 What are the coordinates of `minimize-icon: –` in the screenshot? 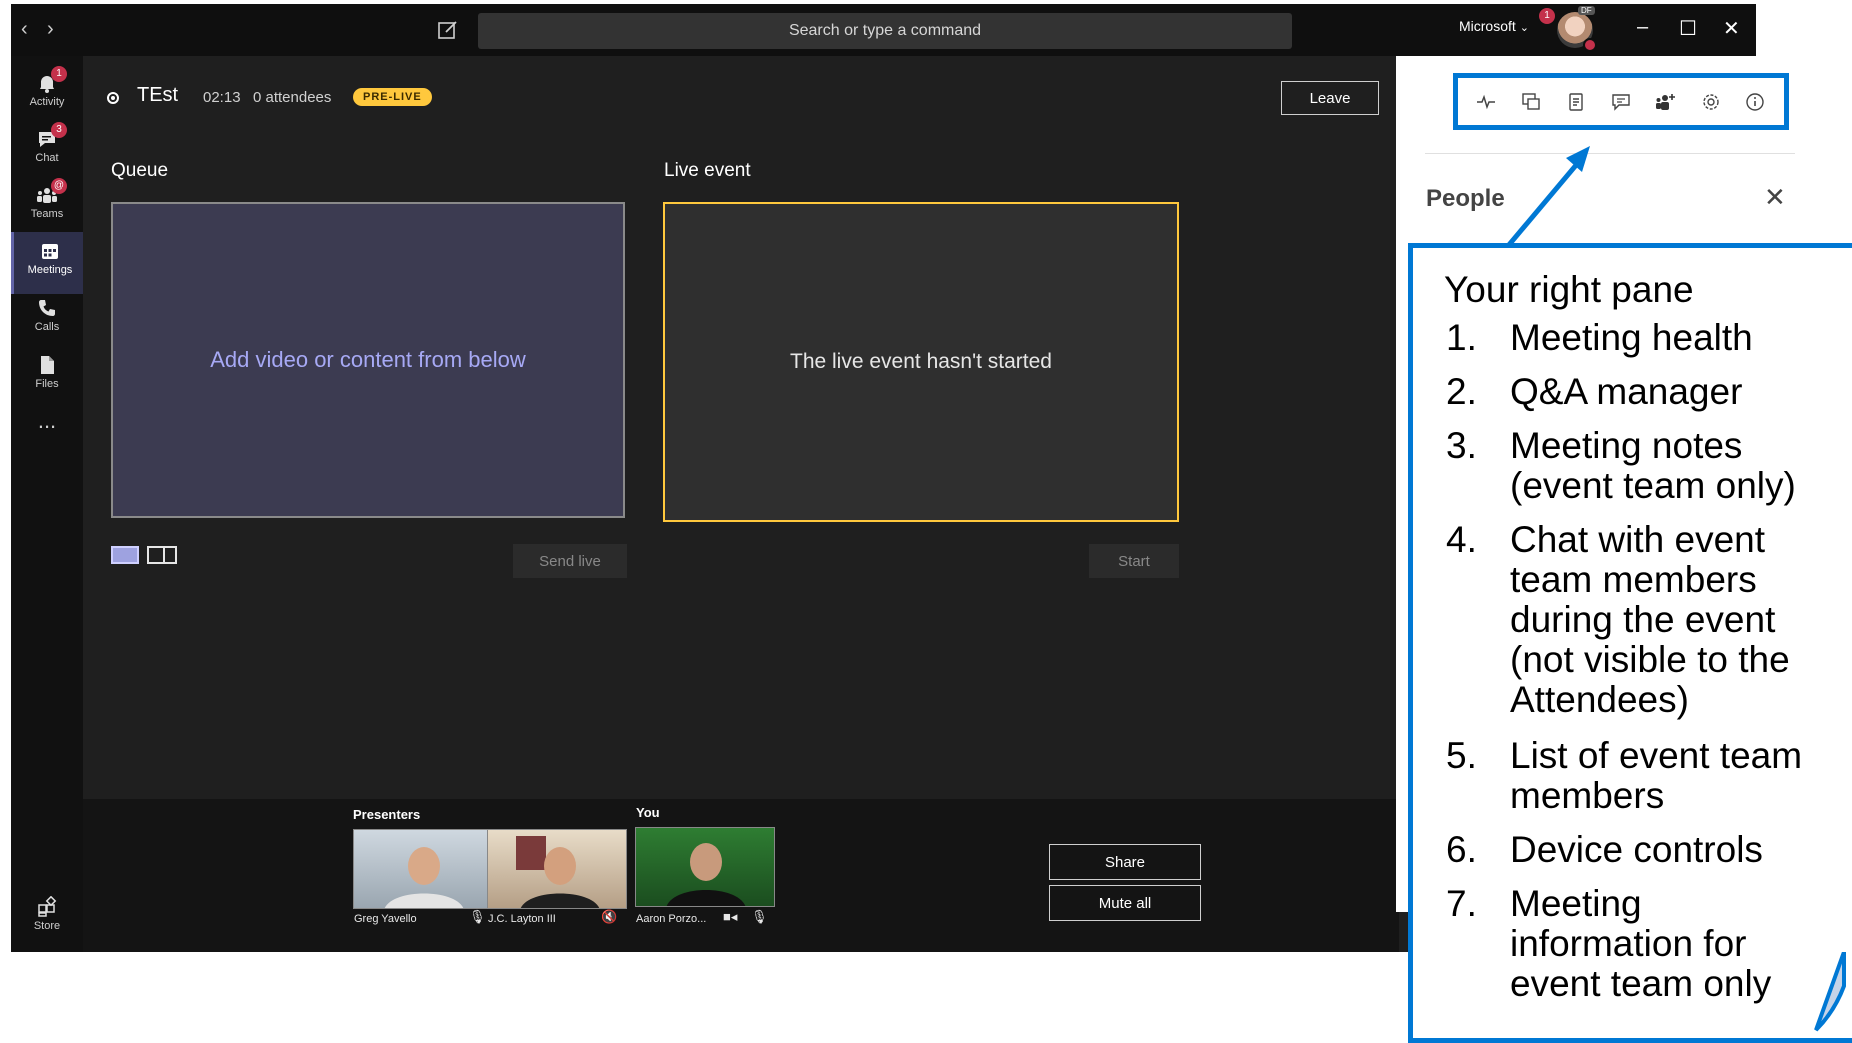 It's located at (1642, 27).